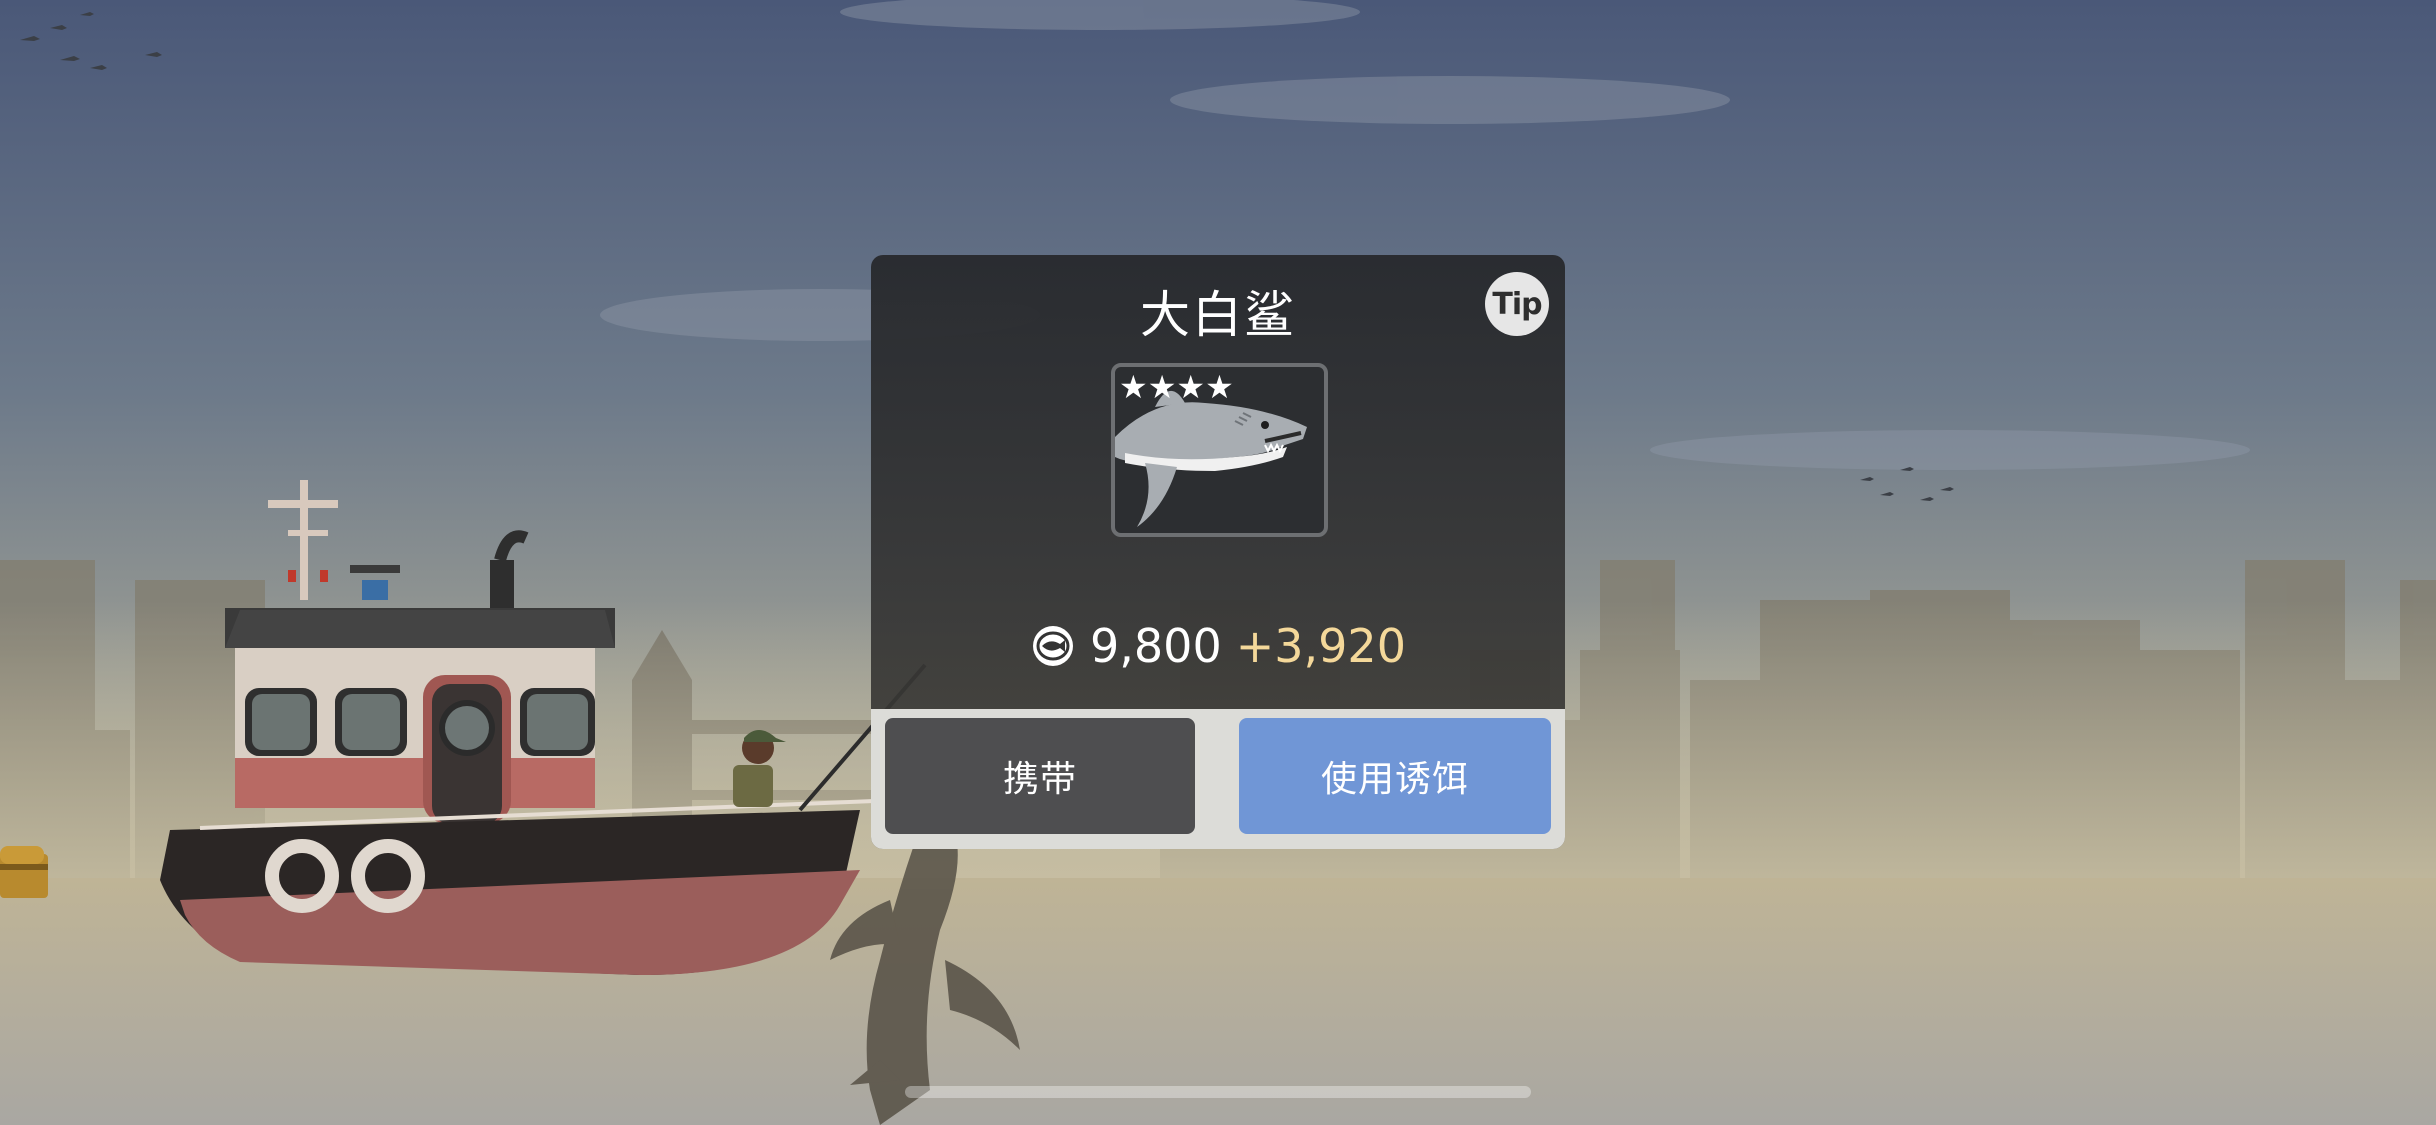 This screenshot has width=2436, height=1125. What do you see at coordinates (1040, 776) in the screenshot?
I see `carry-button: 携带` at bounding box center [1040, 776].